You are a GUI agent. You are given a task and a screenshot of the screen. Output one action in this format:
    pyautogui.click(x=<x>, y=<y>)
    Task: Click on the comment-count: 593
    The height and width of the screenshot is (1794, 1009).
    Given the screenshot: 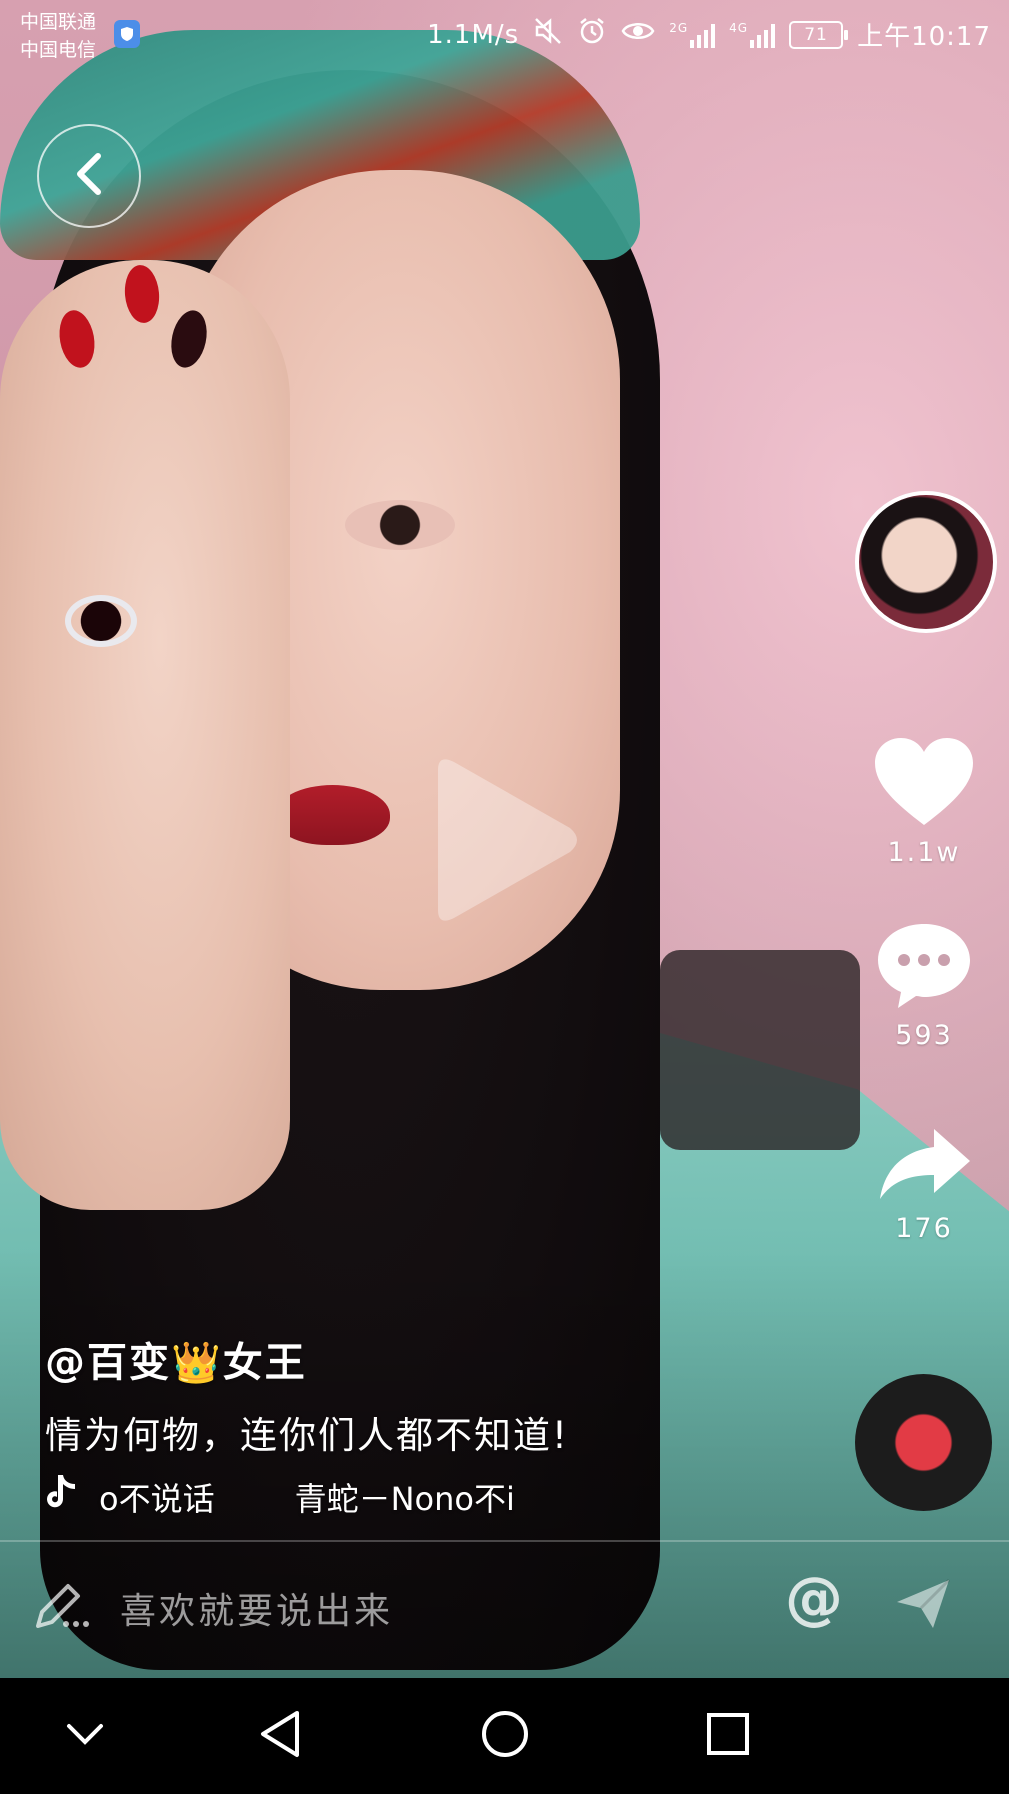 What is the action you would take?
    pyautogui.click(x=924, y=1035)
    